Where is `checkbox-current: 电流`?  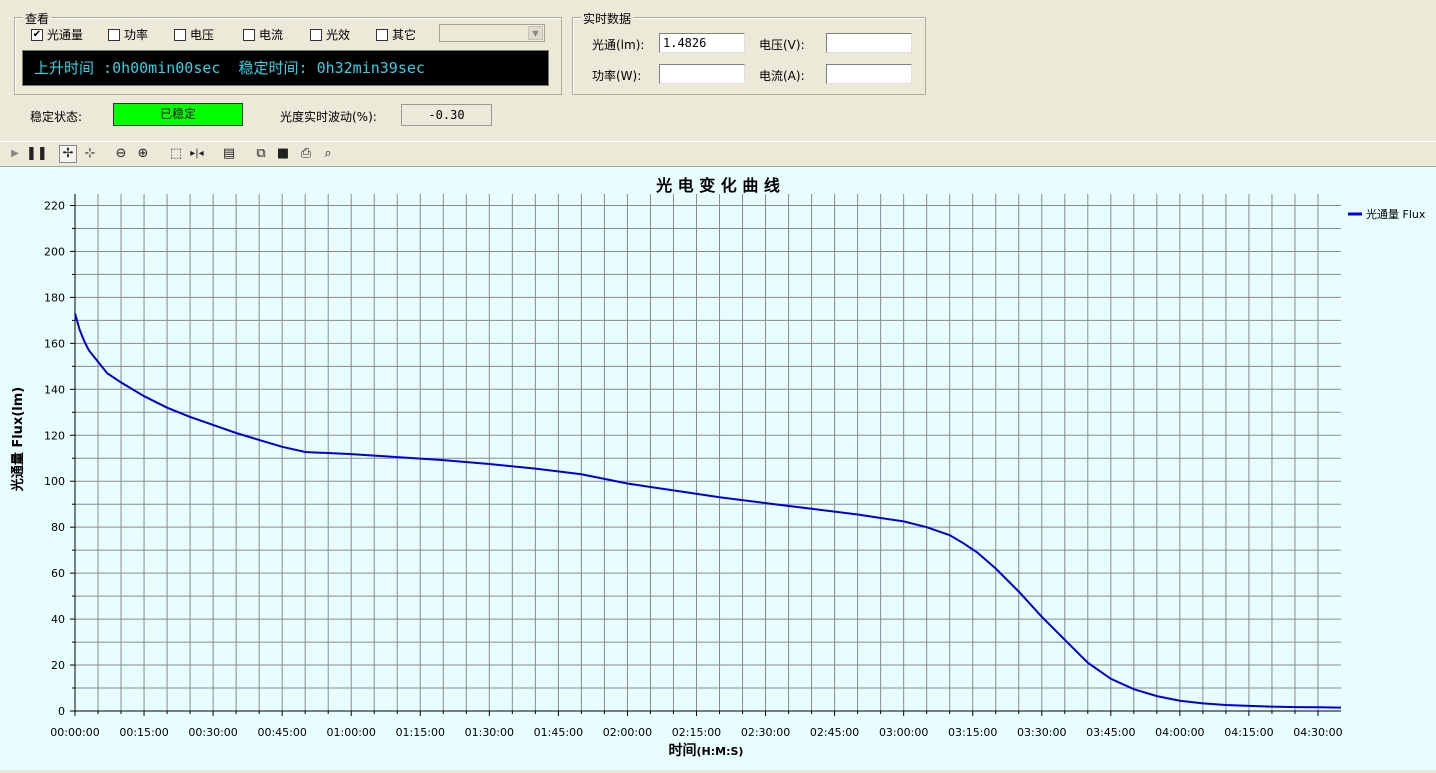
checkbox-current: 电流 is located at coordinates (263, 34).